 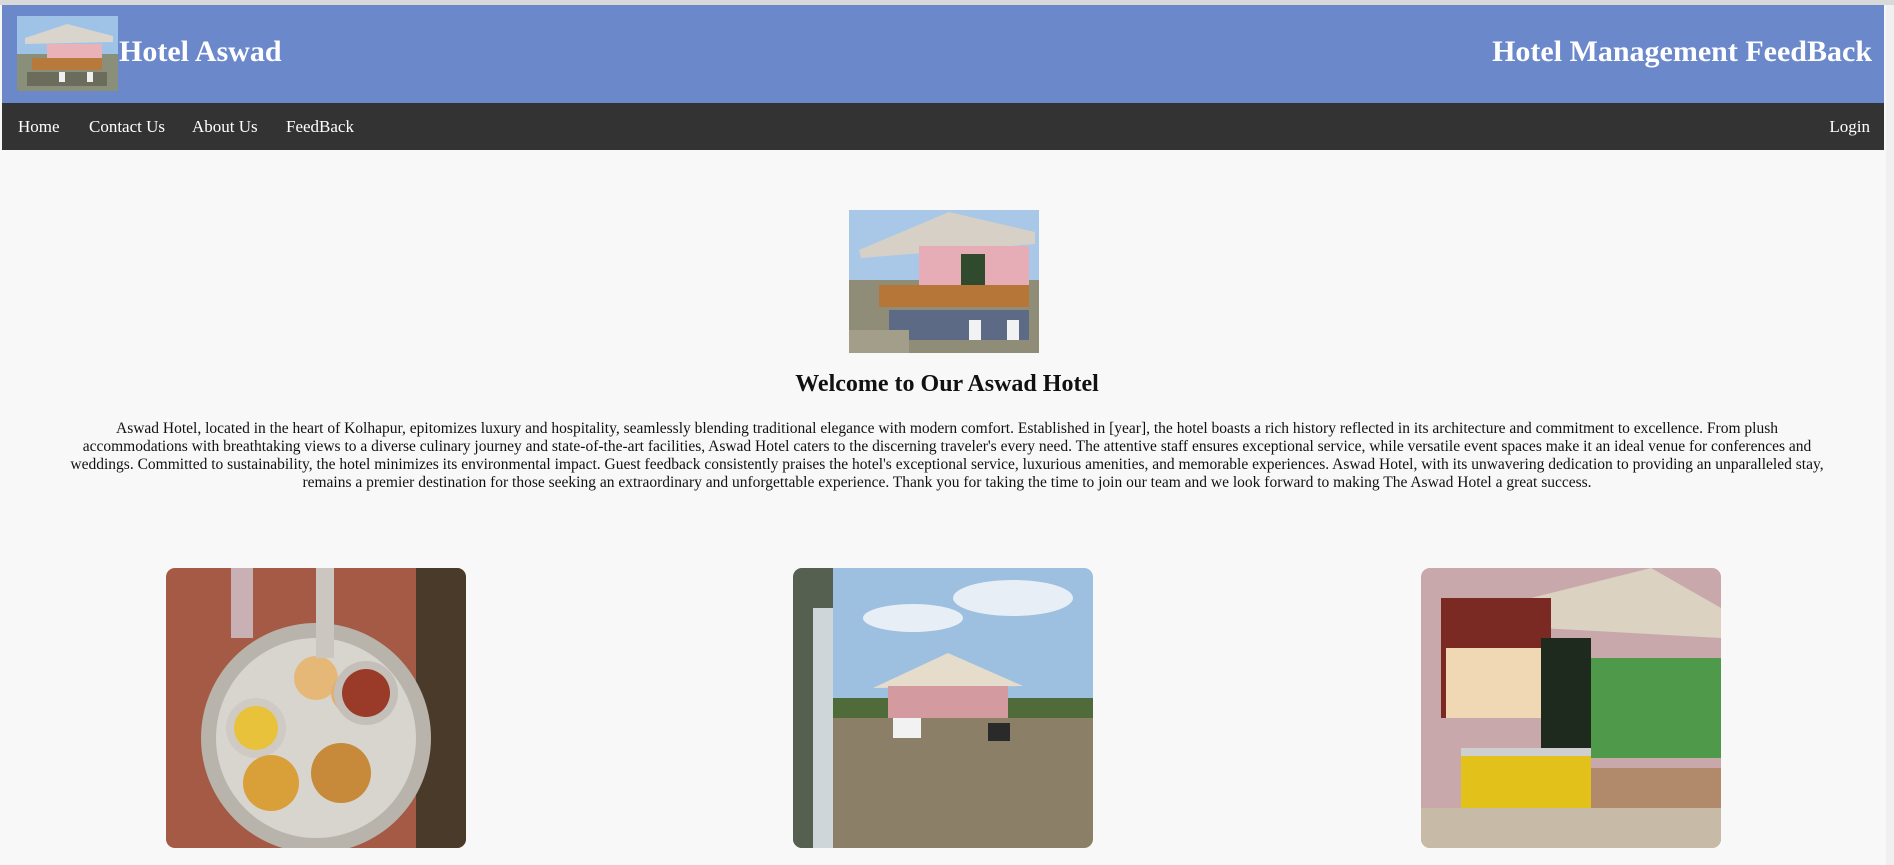 I want to click on page-scrollbar, so click(x=1890, y=435).